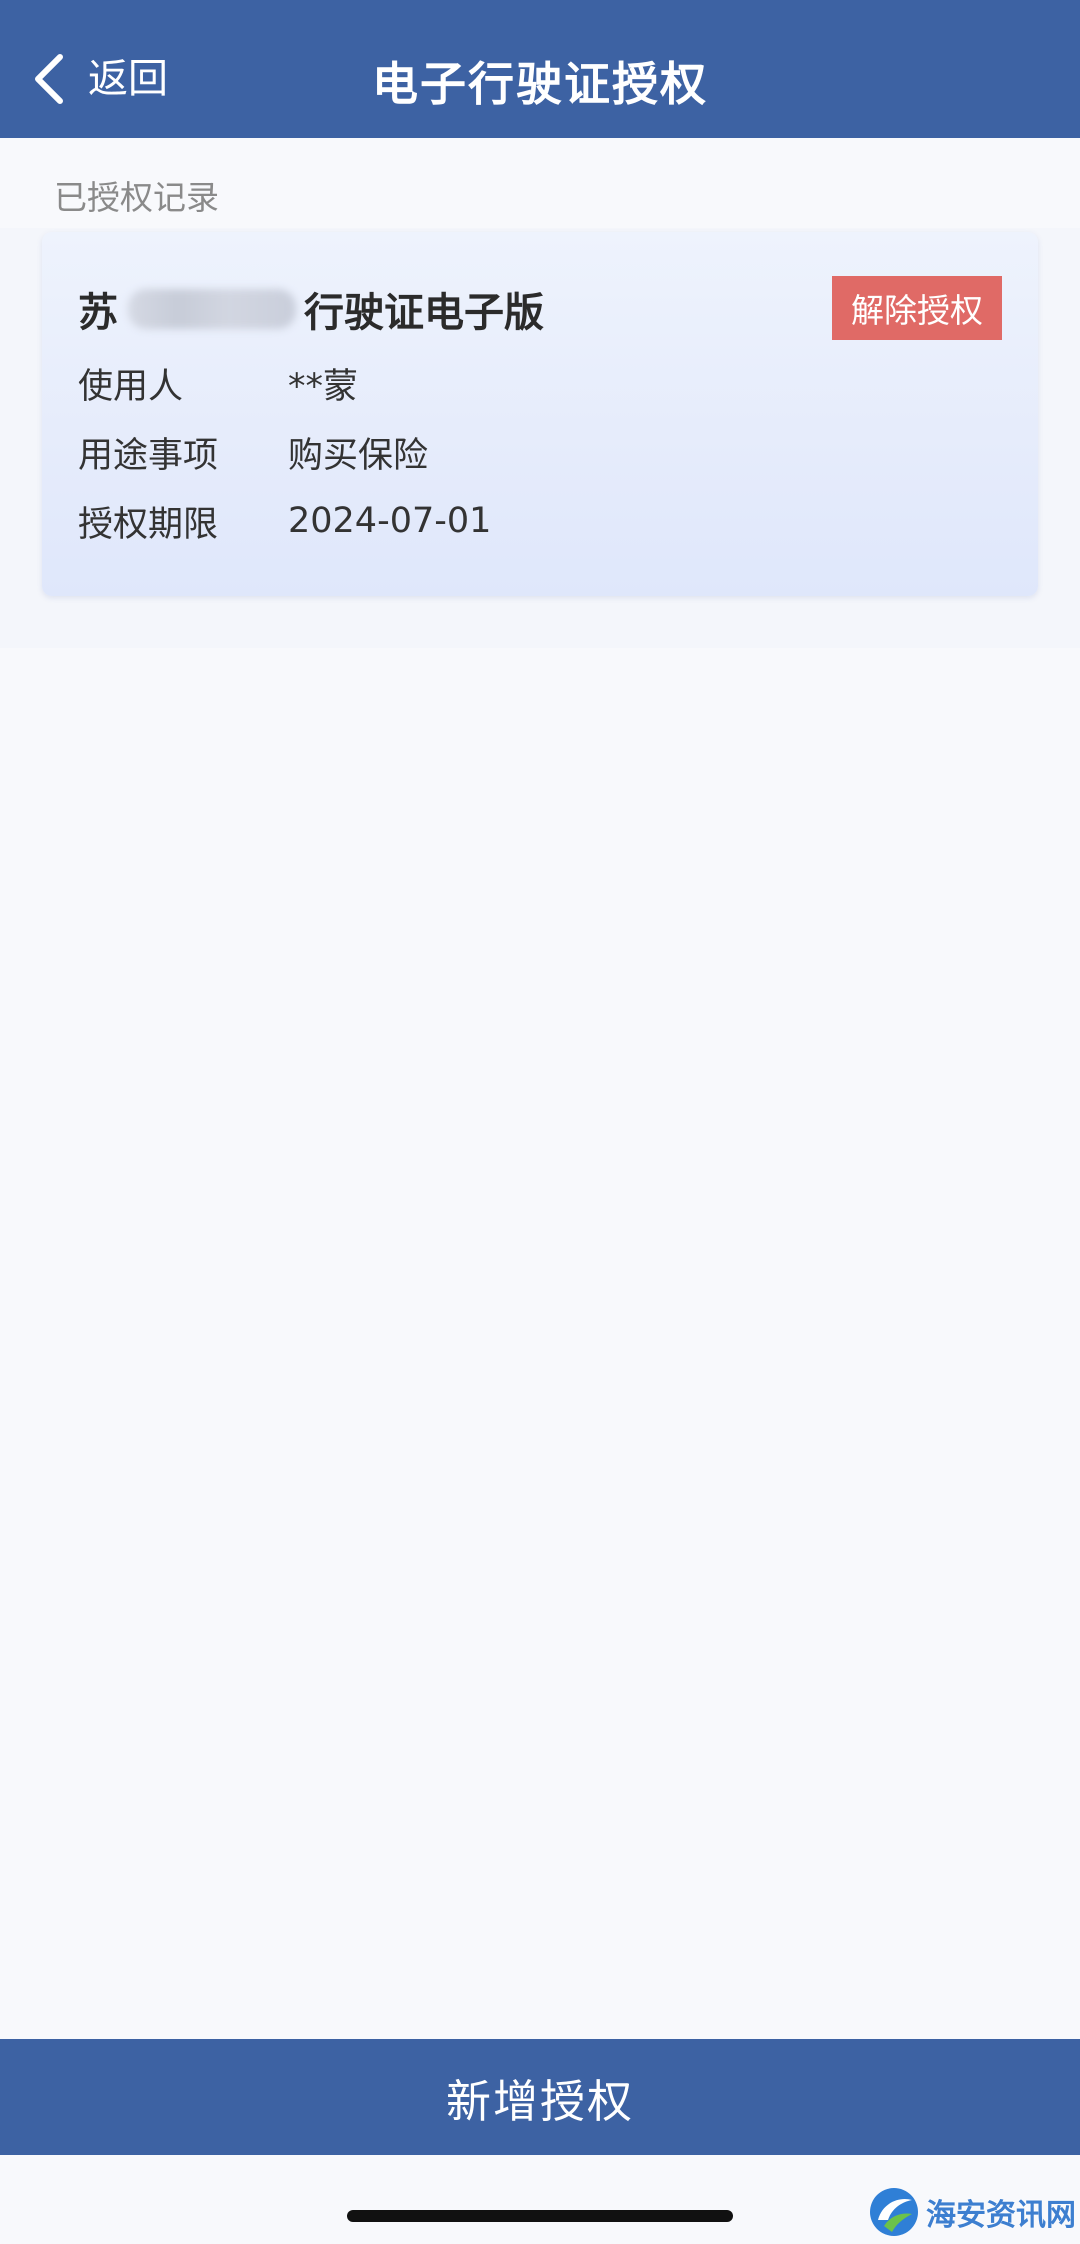 Image resolution: width=1080 pixels, height=2244 pixels. Describe the element at coordinates (917, 308) in the screenshot. I see `revoke-authorization-button: 解除授权` at that location.